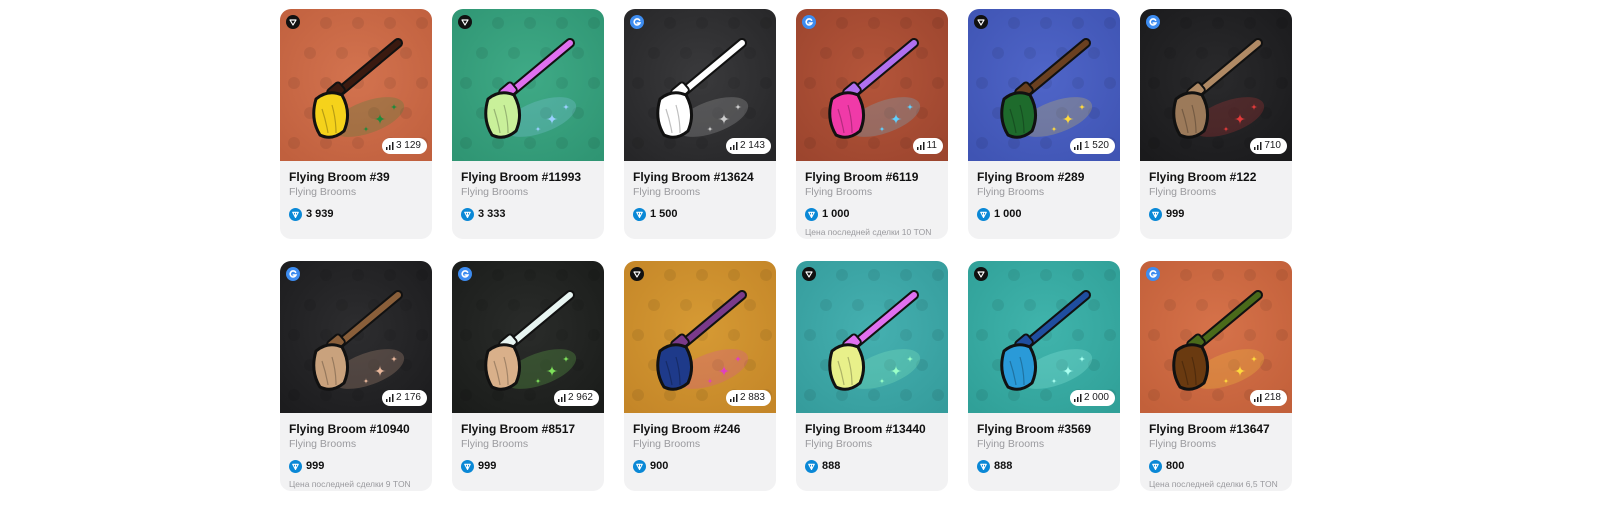 Image resolution: width=1600 pixels, height=511 pixels. What do you see at coordinates (1213, 484) in the screenshot?
I see `last-sale-price: Цена последней сделки 6,5 TON` at bounding box center [1213, 484].